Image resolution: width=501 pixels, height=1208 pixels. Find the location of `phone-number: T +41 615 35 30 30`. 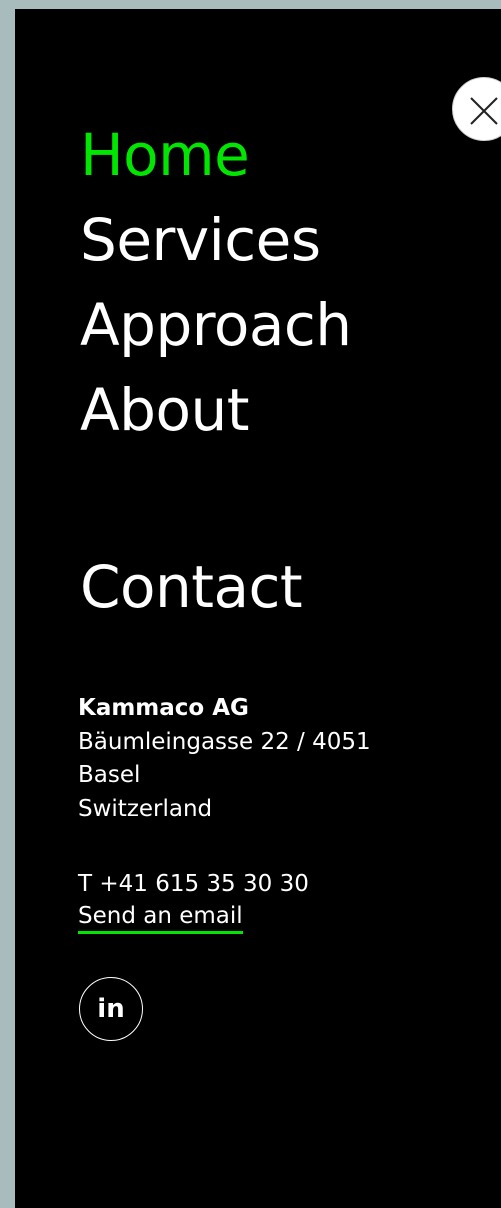

phone-number: T +41 615 35 30 30 is located at coordinates (193, 884).